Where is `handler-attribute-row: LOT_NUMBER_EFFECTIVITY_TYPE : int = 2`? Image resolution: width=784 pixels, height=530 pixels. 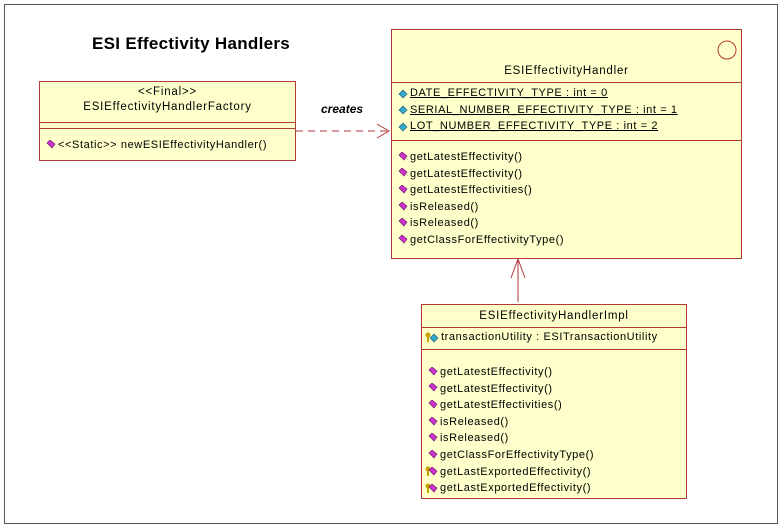 handler-attribute-row: LOT_NUMBER_EFFECTIVITY_TYPE : int = 2 is located at coordinates (566, 126).